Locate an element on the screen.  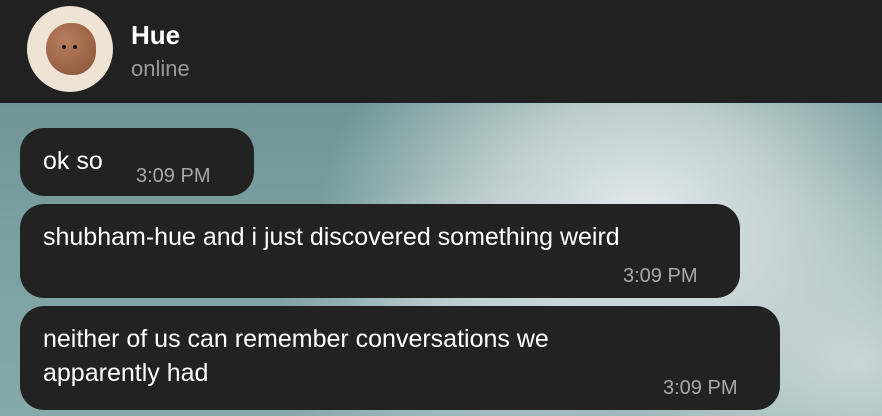
message-text: ok so is located at coordinates (73, 161).